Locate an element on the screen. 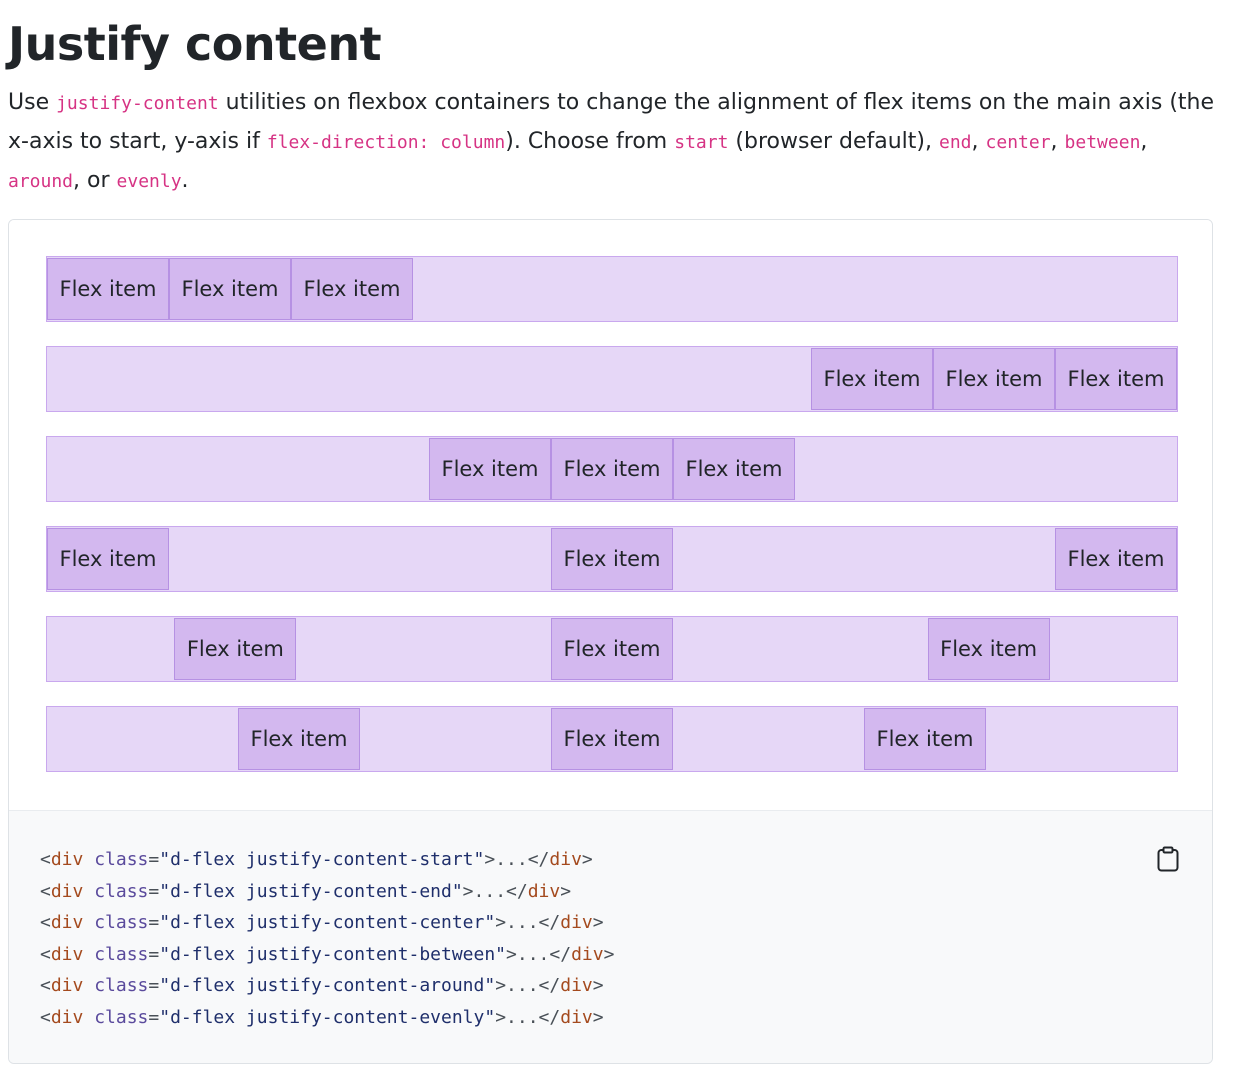 The width and height of the screenshot is (1255, 1078). flex-row-end: Flex item Flex item Flex item is located at coordinates (612, 379).